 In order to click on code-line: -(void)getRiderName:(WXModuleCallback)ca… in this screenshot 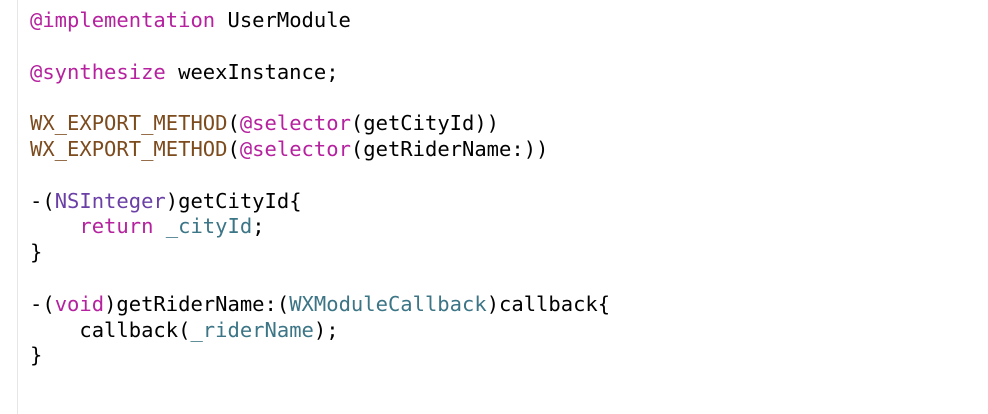, I will do `click(500, 305)`.